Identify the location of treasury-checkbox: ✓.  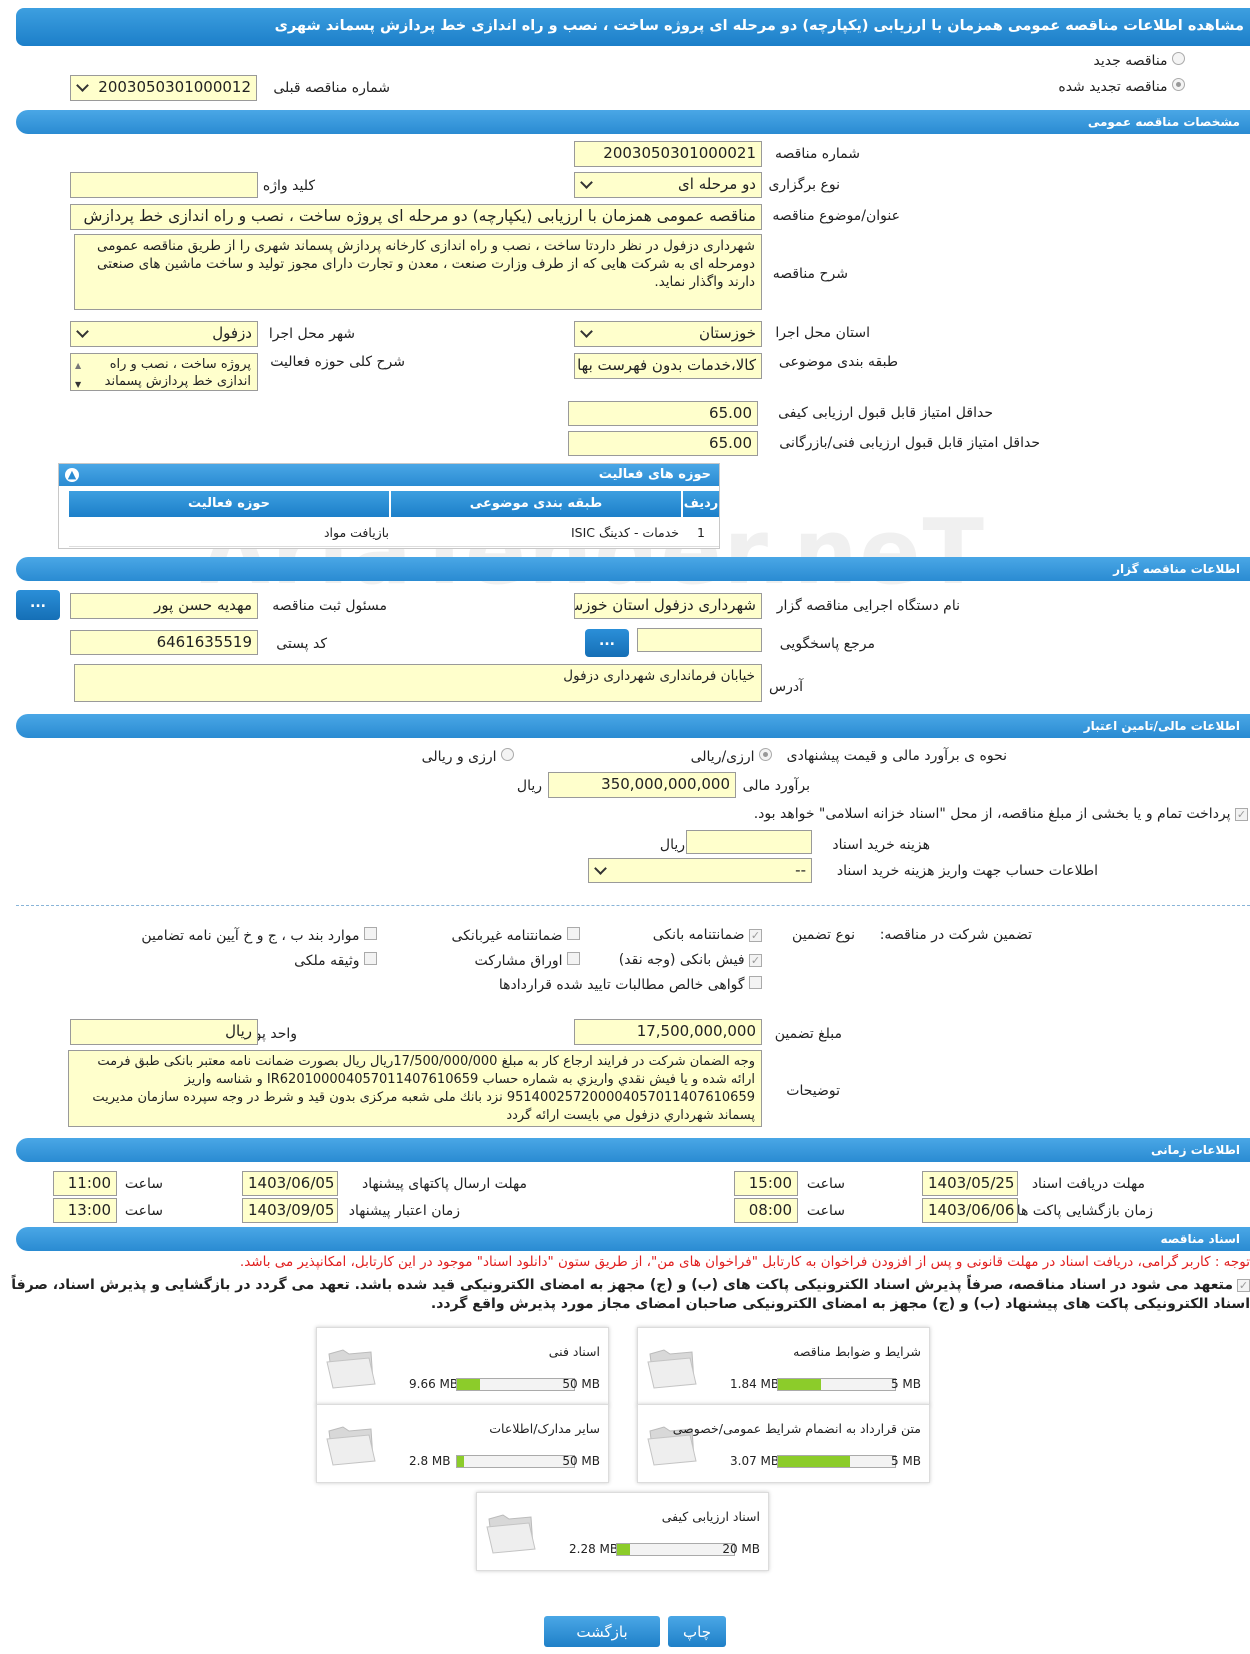
(1241, 814).